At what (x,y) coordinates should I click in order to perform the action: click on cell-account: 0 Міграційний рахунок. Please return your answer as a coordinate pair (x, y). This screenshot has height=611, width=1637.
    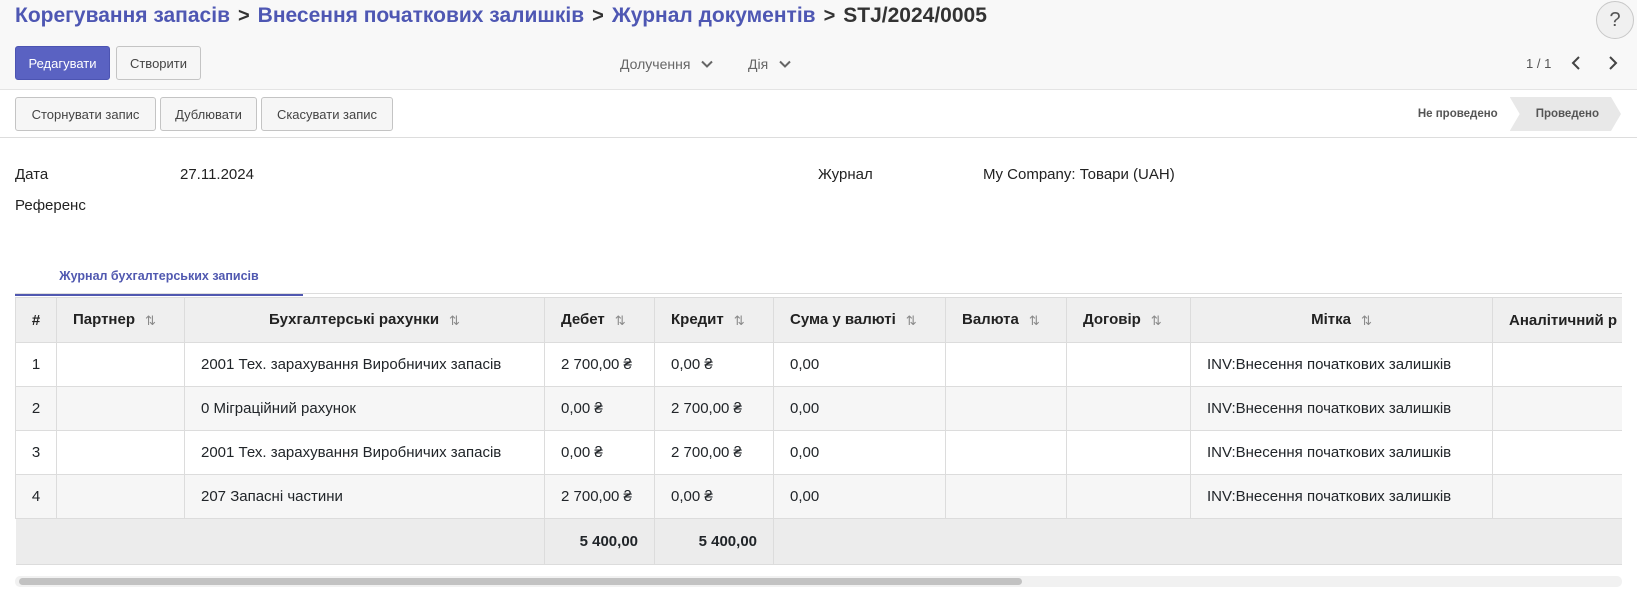
    Looking at the image, I should click on (364, 408).